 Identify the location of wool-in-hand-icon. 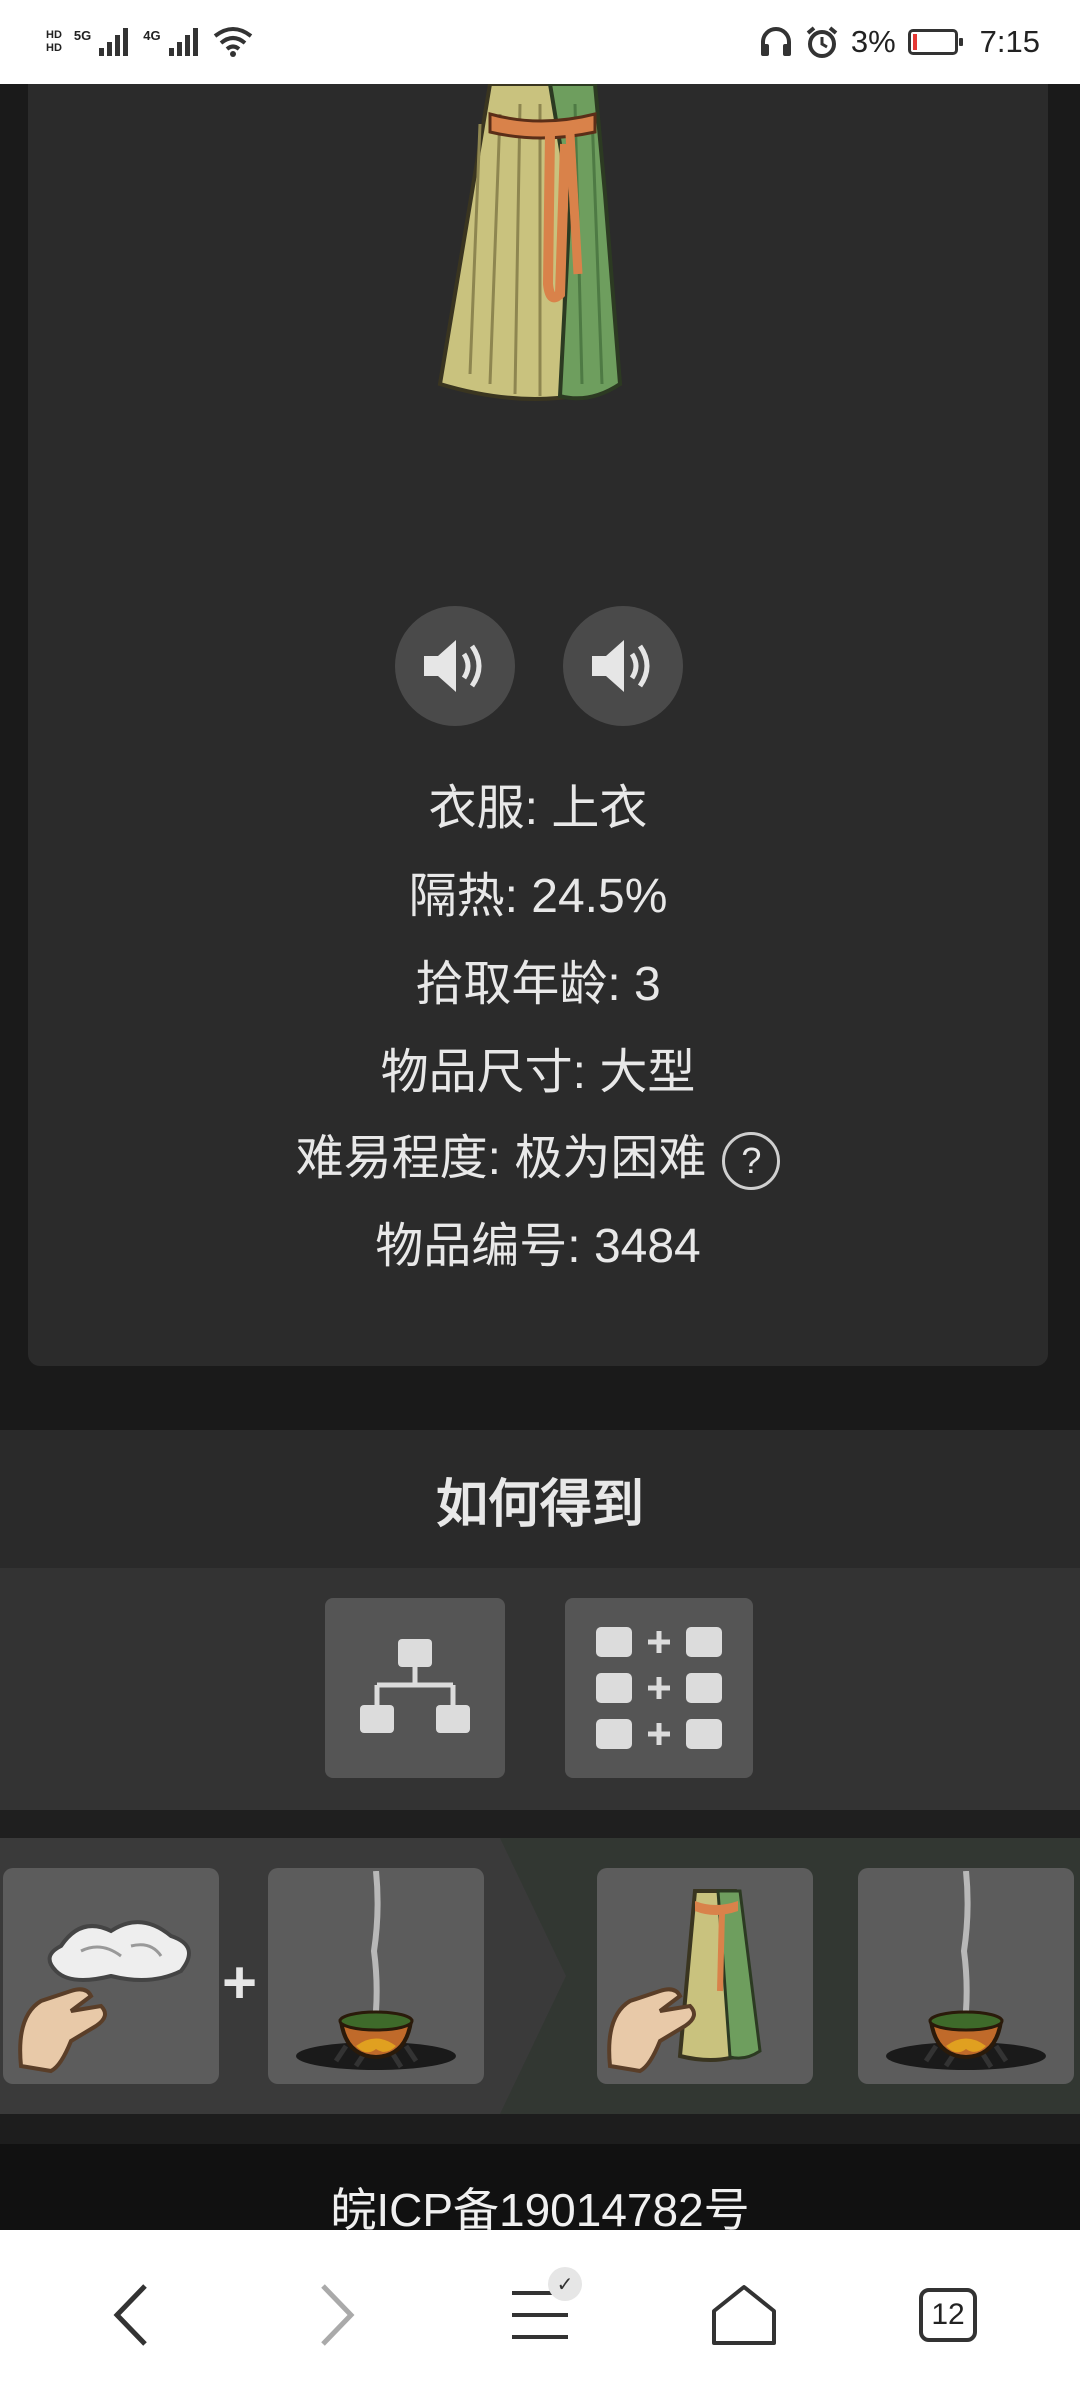
(104, 1997).